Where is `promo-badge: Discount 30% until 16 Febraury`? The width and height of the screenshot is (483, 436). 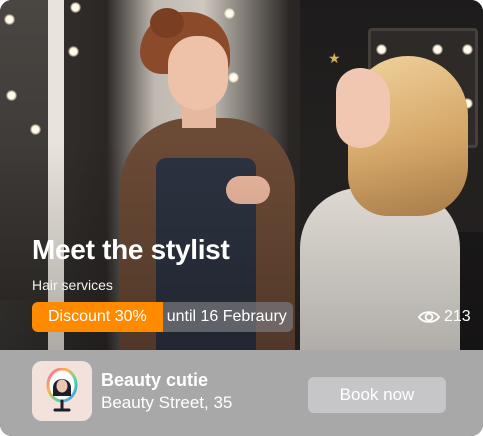
promo-badge: Discount 30% until 16 Febraury is located at coordinates (162, 317).